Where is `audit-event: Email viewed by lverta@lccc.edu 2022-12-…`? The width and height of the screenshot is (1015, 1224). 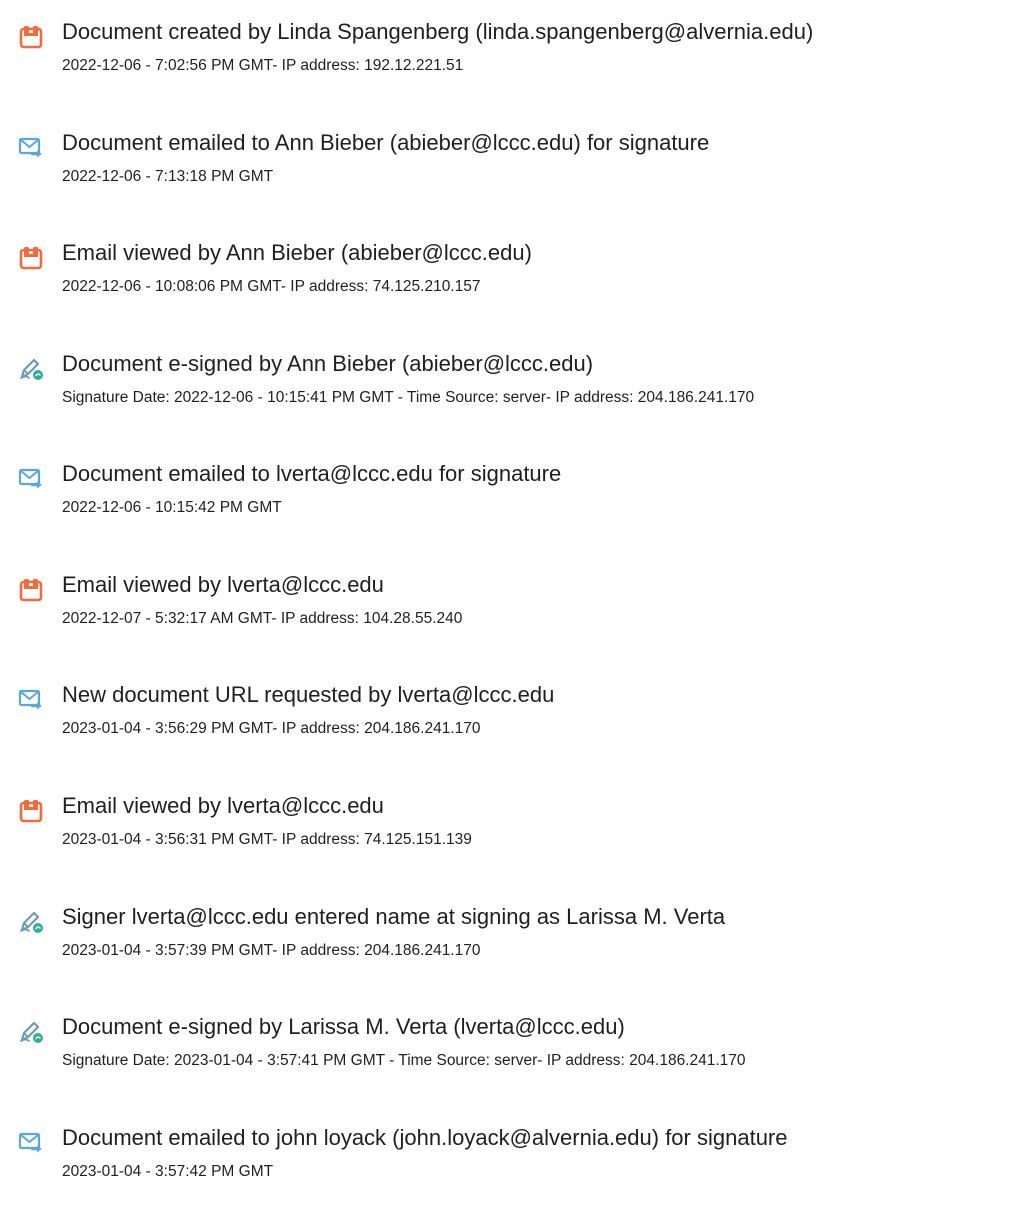 audit-event: Email viewed by lverta@lccc.edu 2022-12-… is located at coordinates (507, 611).